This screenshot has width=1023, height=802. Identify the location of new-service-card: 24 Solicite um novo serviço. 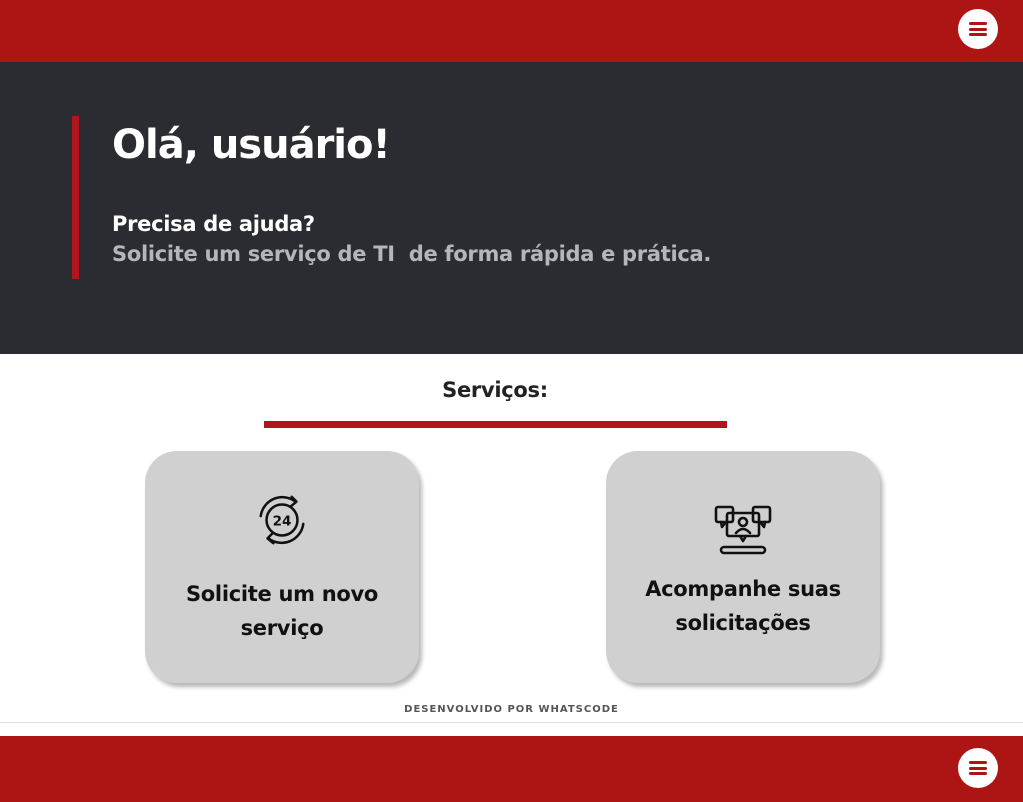
(282, 567).